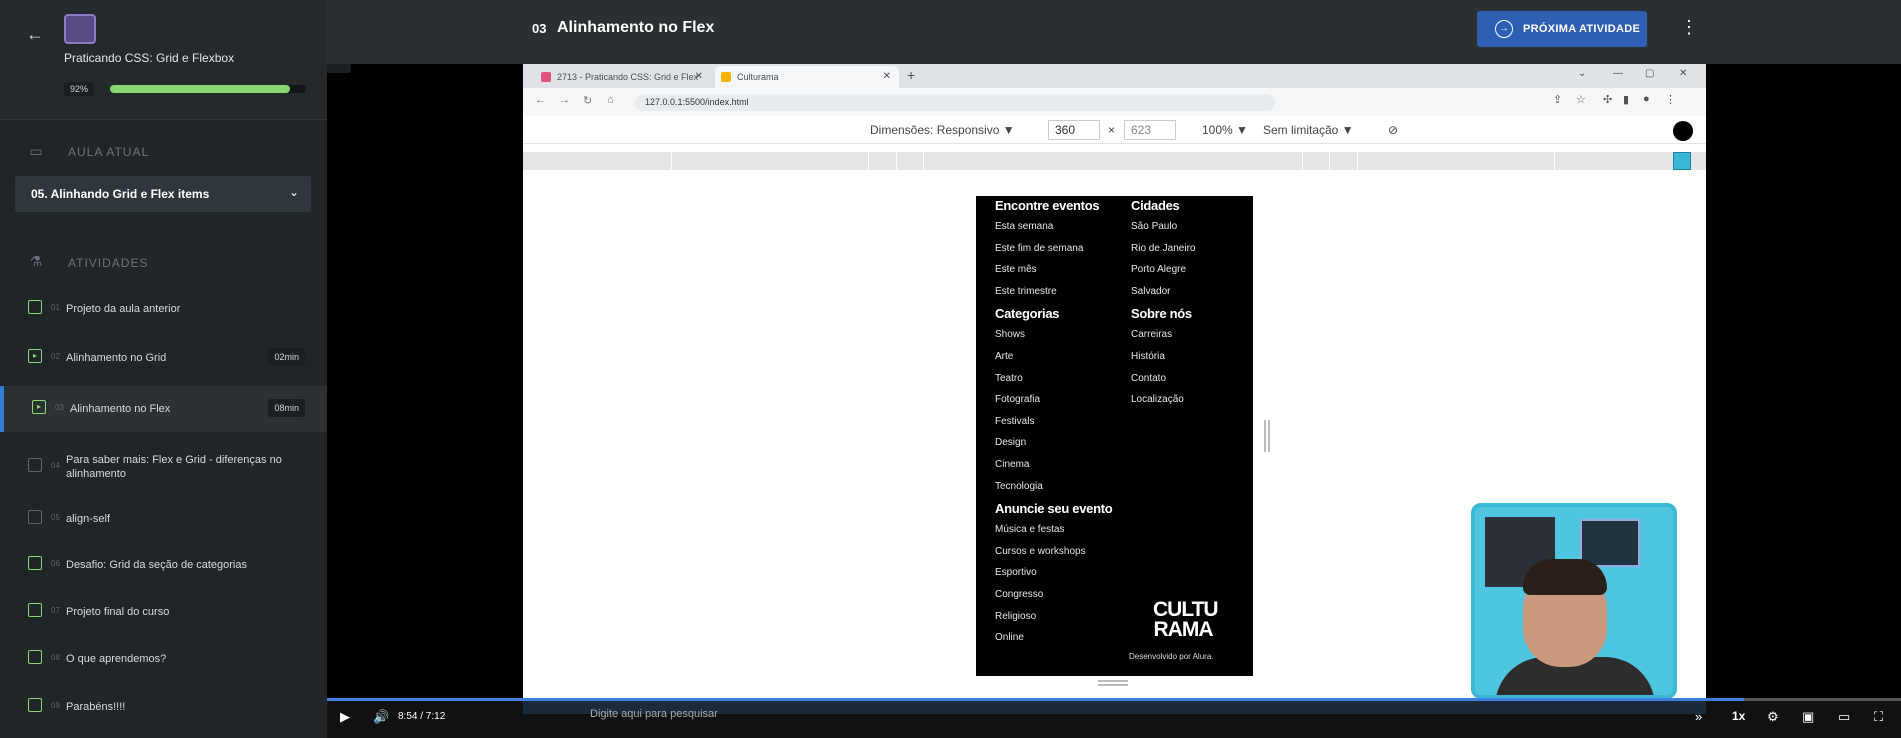 The width and height of the screenshot is (1901, 738). What do you see at coordinates (610, 100) in the screenshot?
I see `home-icon: ⌂` at bounding box center [610, 100].